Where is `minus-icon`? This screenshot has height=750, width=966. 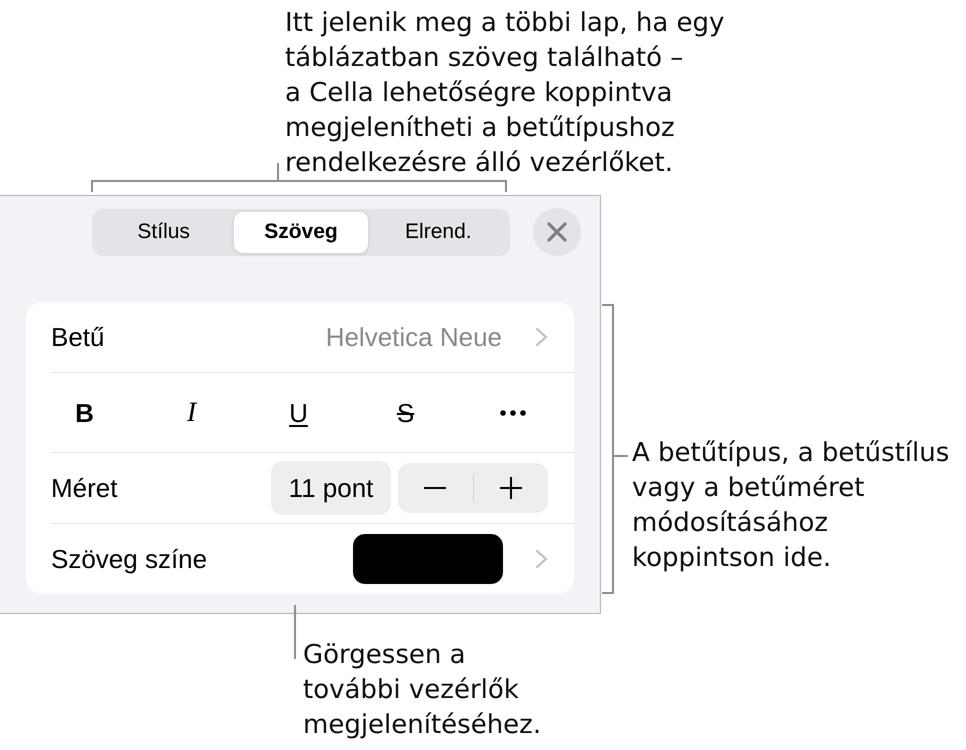
minus-icon is located at coordinates (435, 488).